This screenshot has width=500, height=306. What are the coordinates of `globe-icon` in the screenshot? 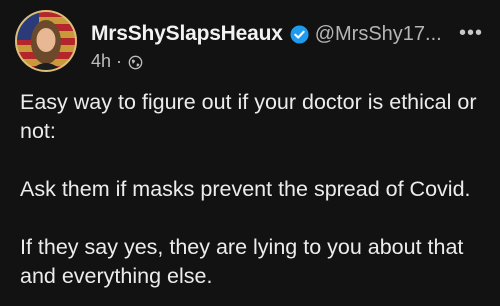 It's located at (135, 62).